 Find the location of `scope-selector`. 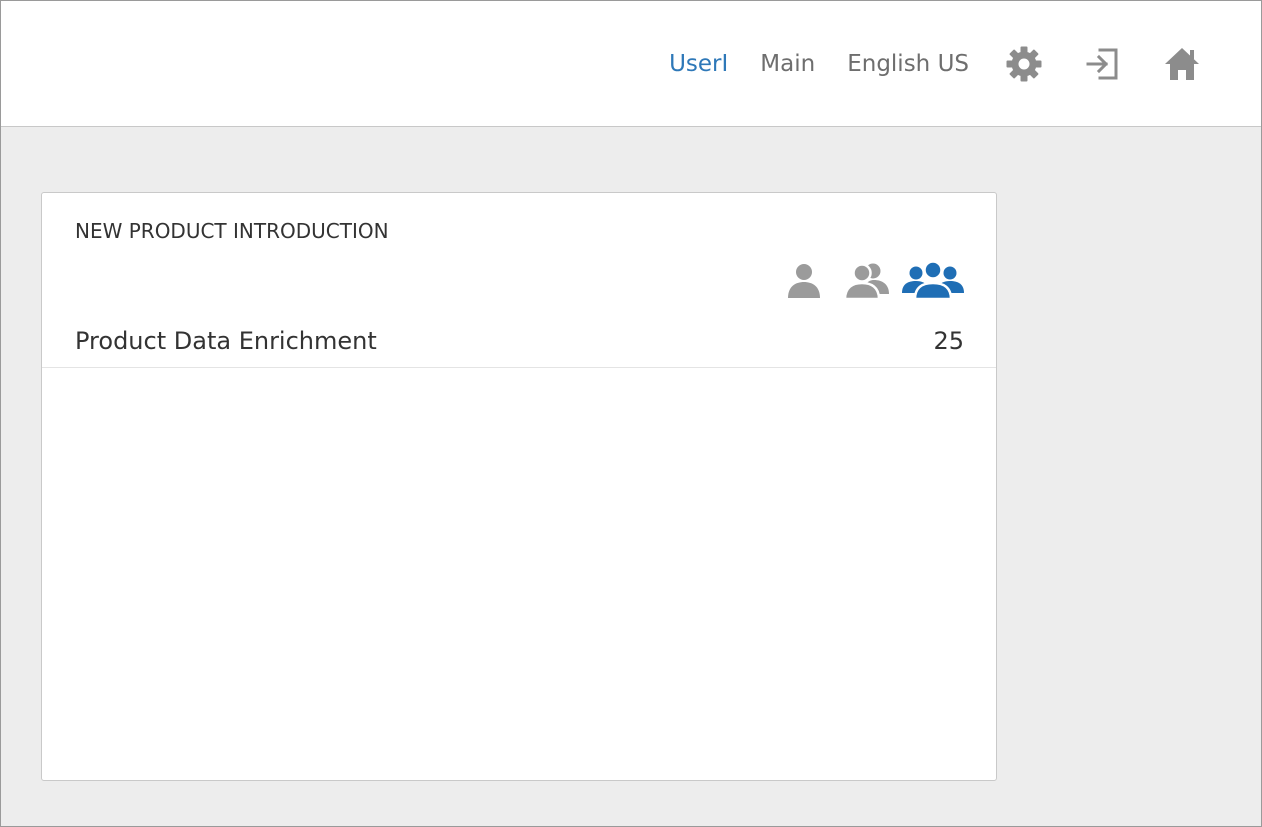

scope-selector is located at coordinates (874, 280).